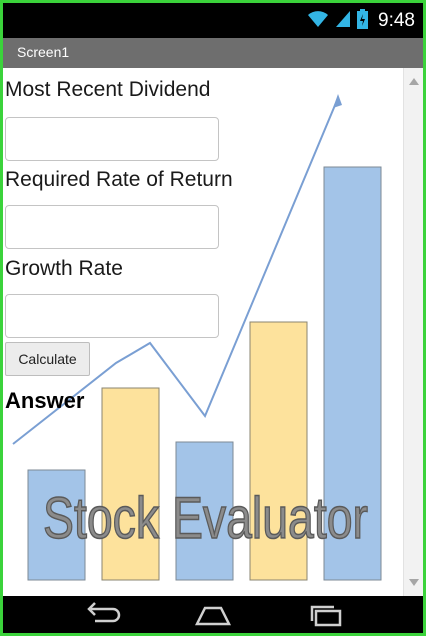 The width and height of the screenshot is (426, 636). What do you see at coordinates (414, 582) in the screenshot?
I see `scroll-down-icon` at bounding box center [414, 582].